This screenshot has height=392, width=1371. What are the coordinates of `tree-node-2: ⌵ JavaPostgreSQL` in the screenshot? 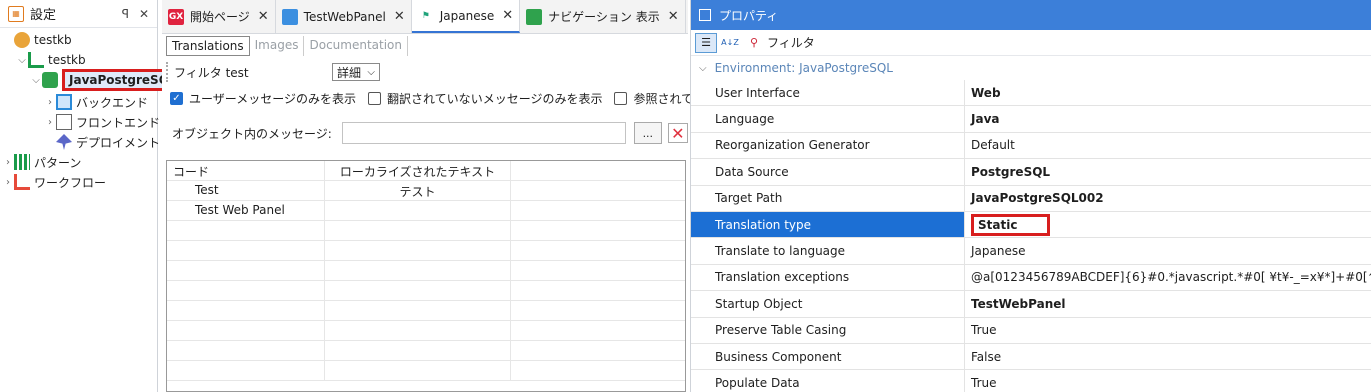 It's located at (107, 80).